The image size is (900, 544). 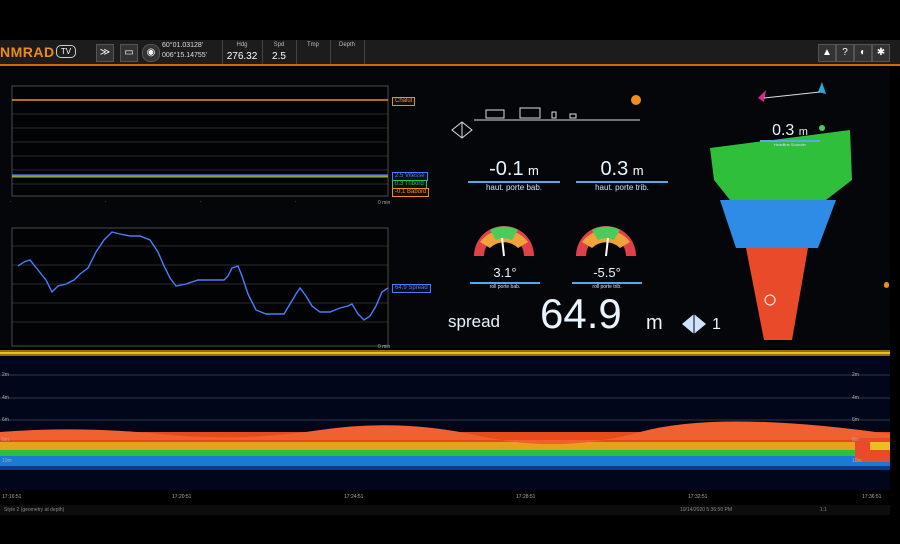 What do you see at coordinates (183, 45) in the screenshot?
I see `latitude: 60°01.03128'` at bounding box center [183, 45].